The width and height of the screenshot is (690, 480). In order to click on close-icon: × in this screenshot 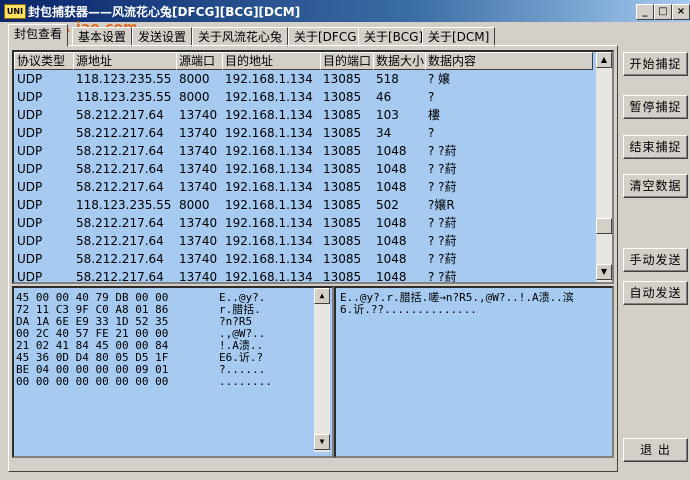, I will do `click(681, 12)`.